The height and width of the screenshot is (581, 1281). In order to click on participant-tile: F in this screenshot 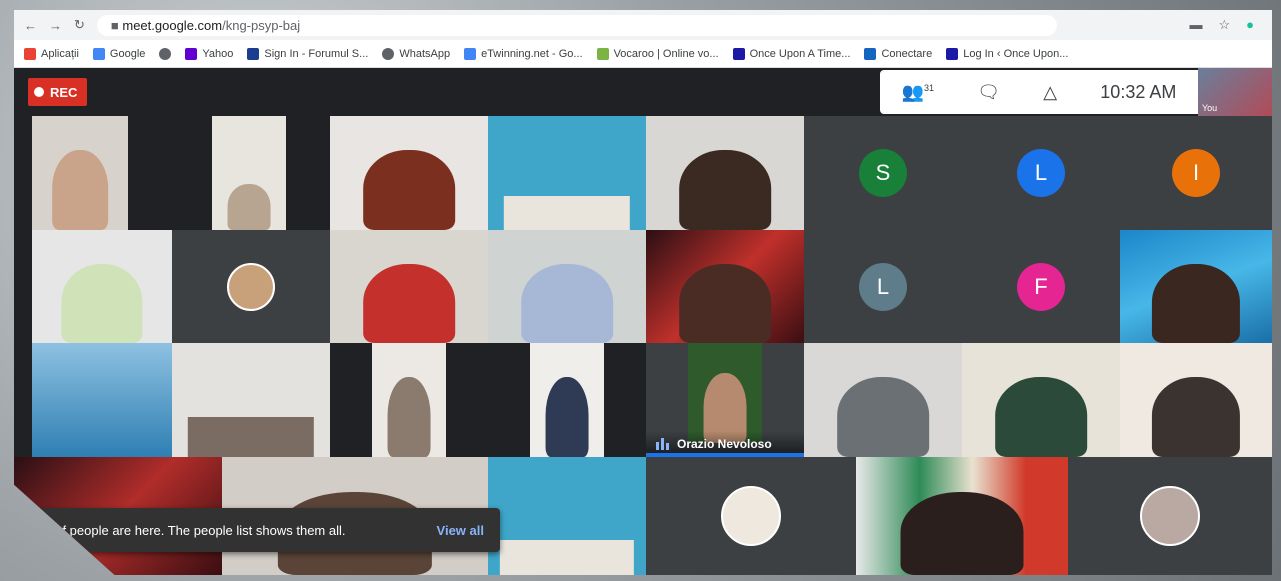, I will do `click(1041, 286)`.